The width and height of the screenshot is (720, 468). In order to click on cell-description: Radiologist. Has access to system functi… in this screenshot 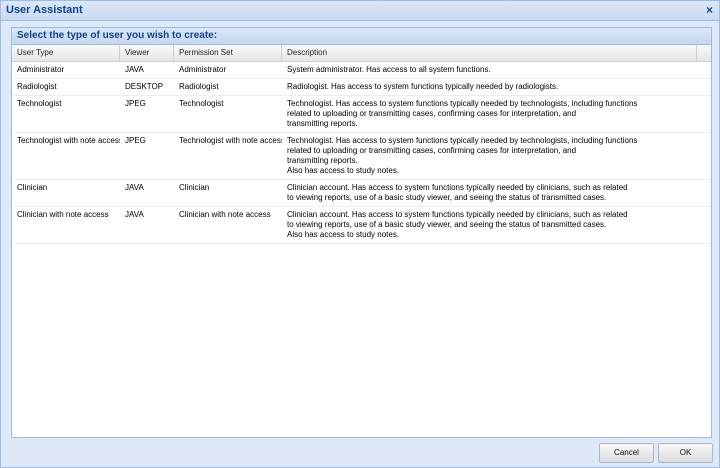, I will do `click(423, 86)`.